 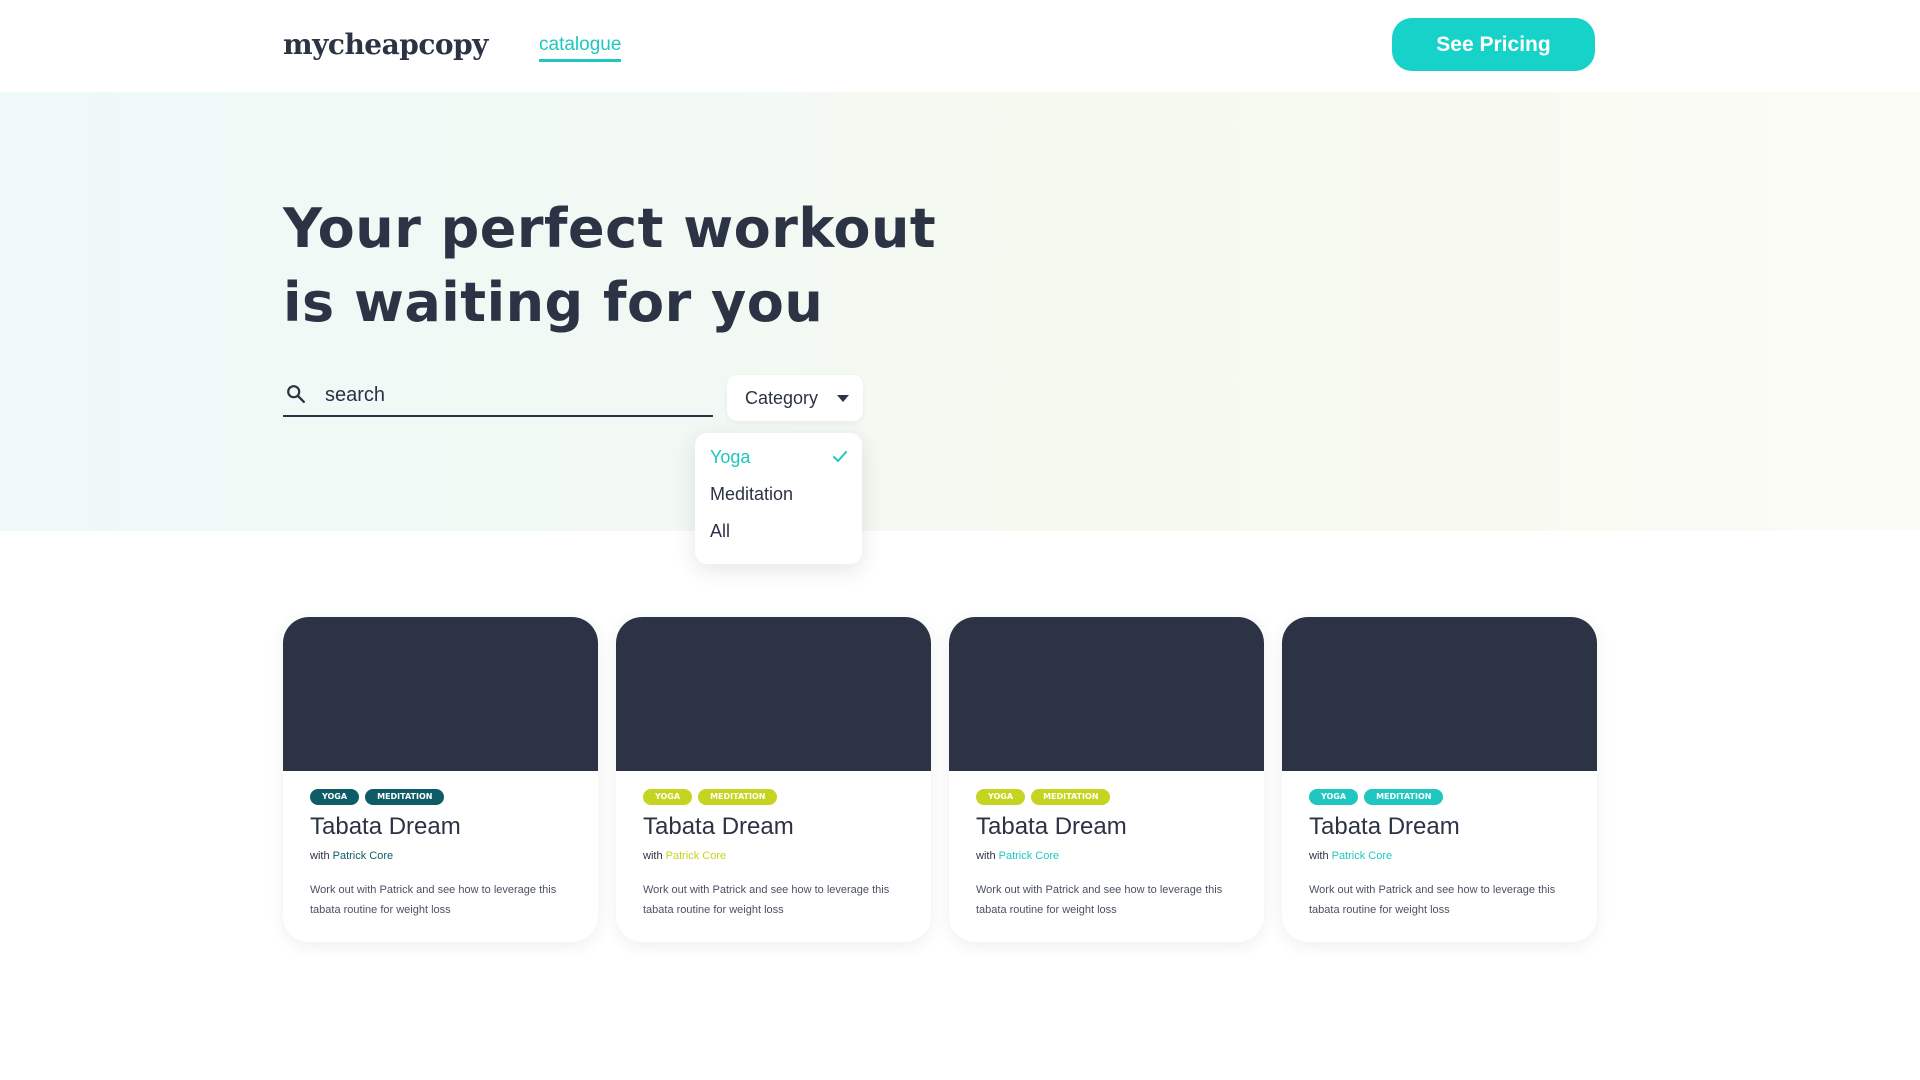 What do you see at coordinates (960, 46) in the screenshot?
I see `site-header: mycheapcopy catalogue See Pricing` at bounding box center [960, 46].